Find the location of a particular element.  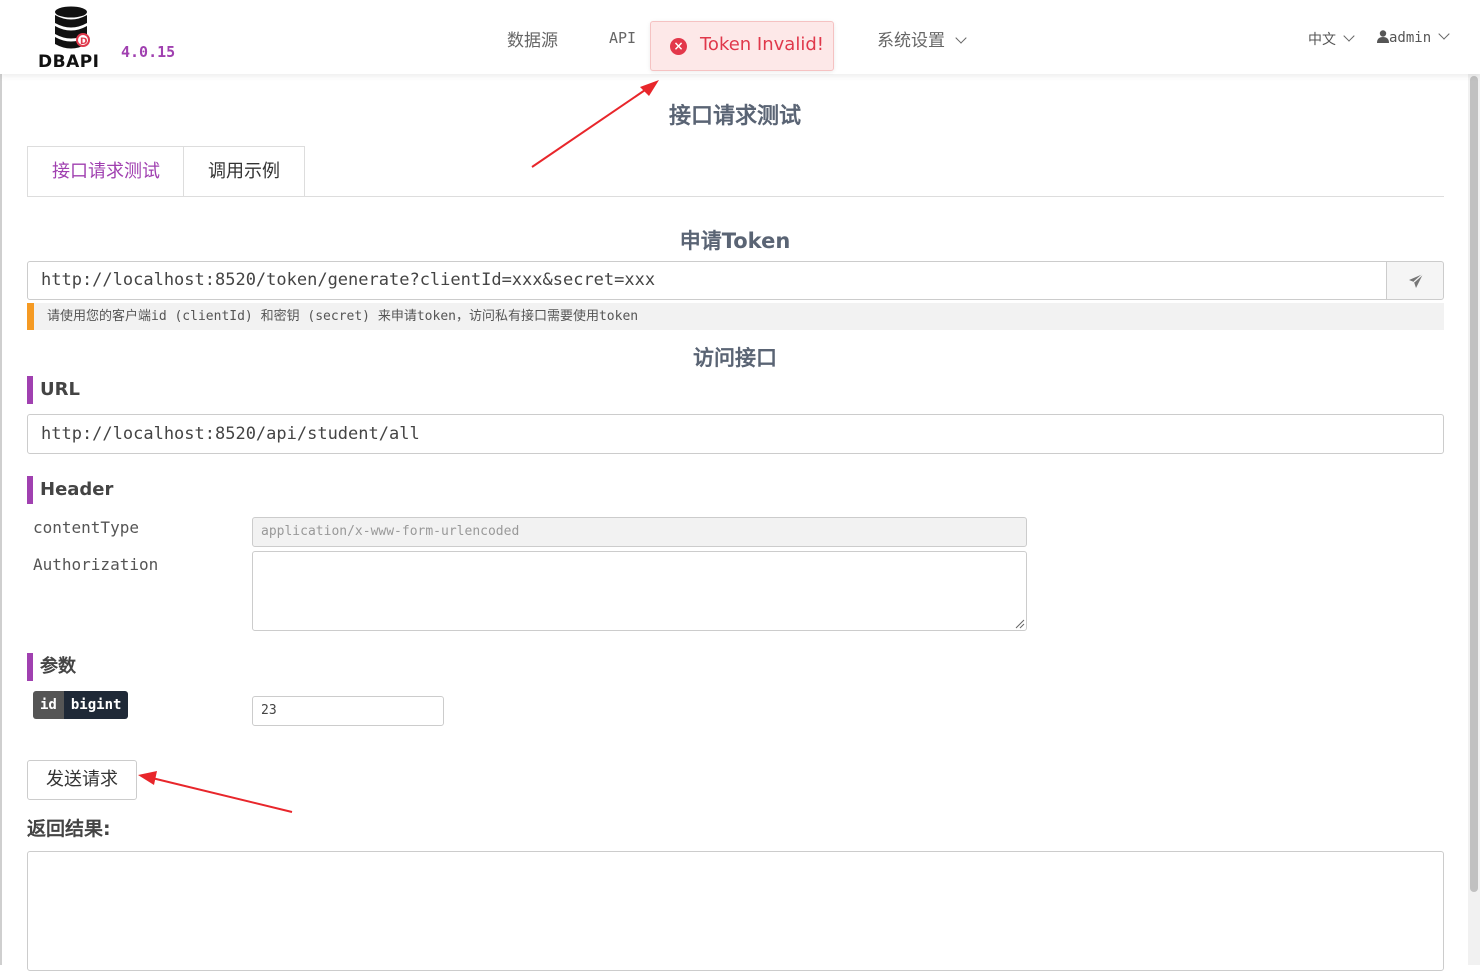

param-id-input: 23 is located at coordinates (348, 711).